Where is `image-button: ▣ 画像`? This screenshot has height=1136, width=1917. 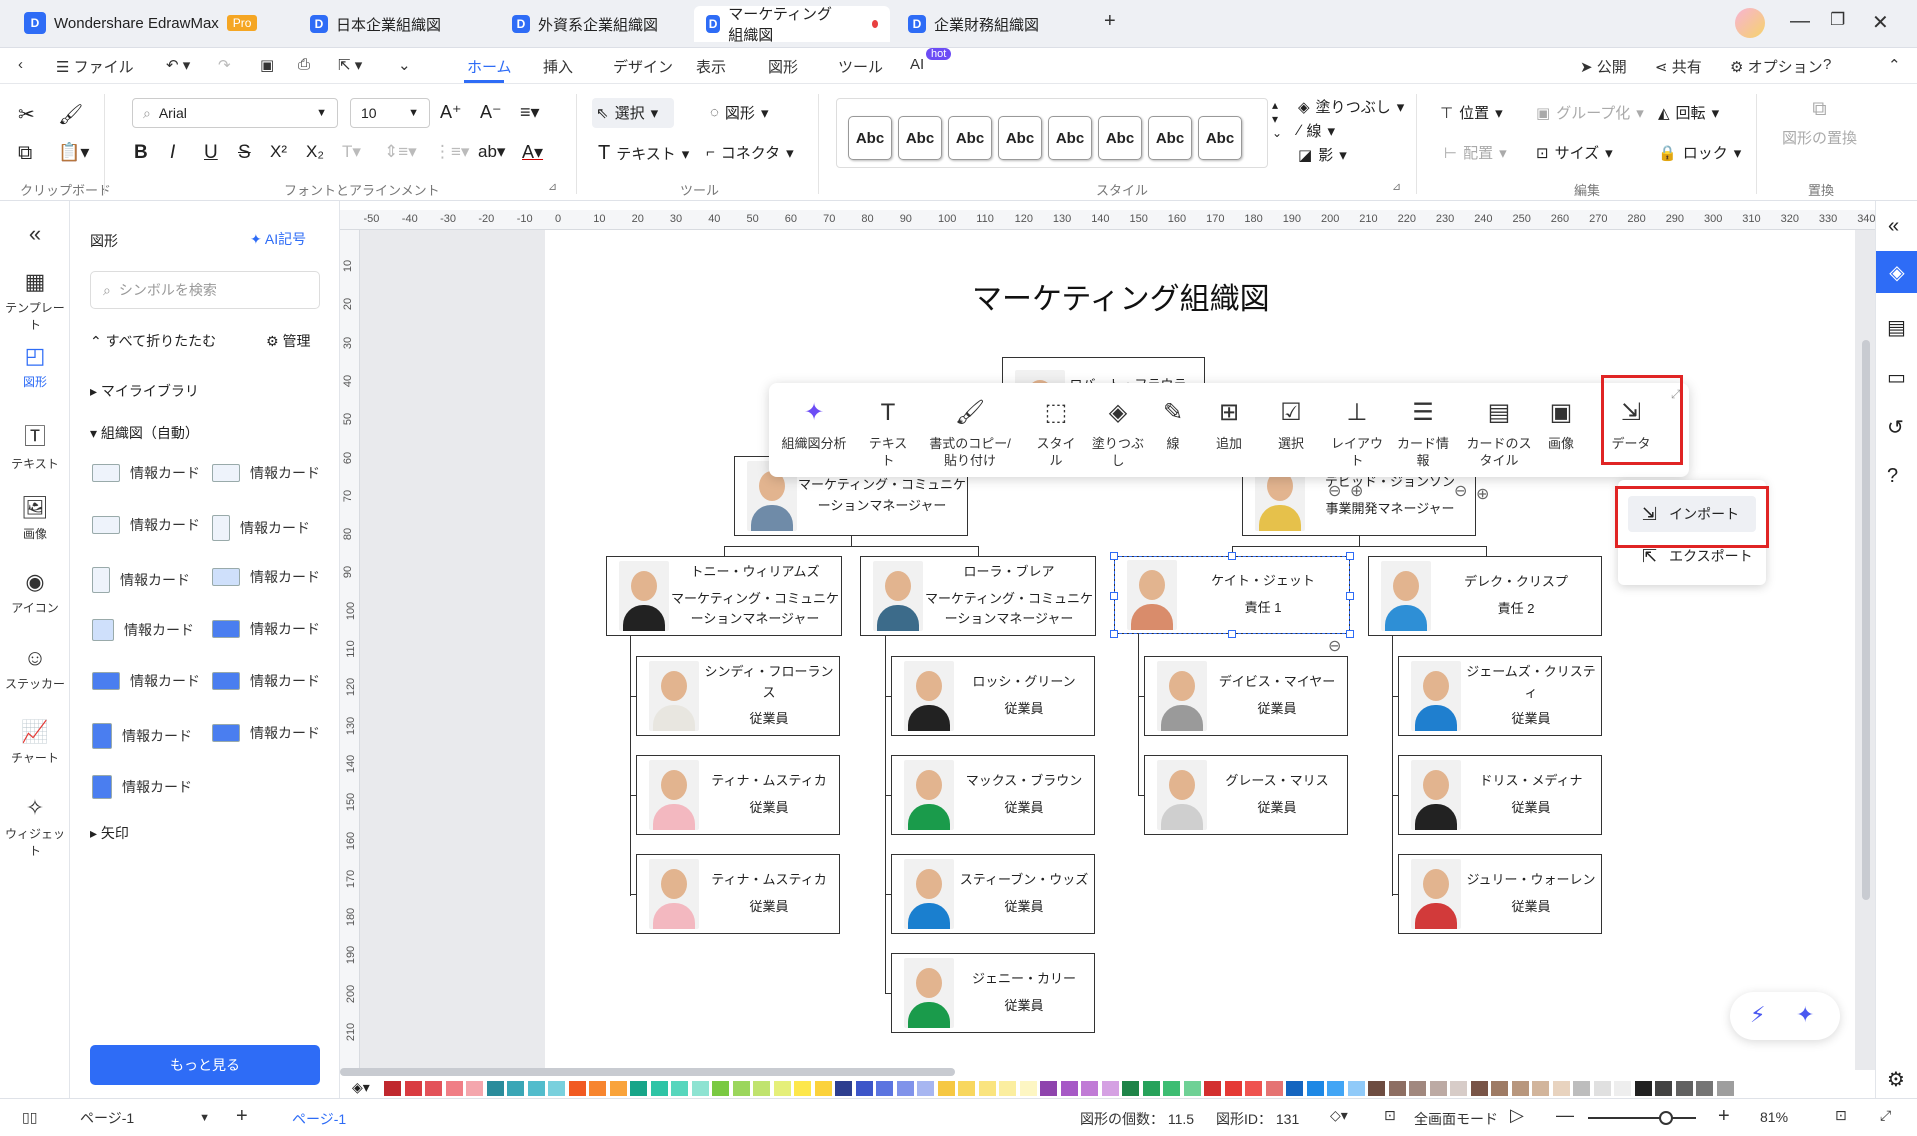
image-button: ▣ 画像 is located at coordinates (1561, 425).